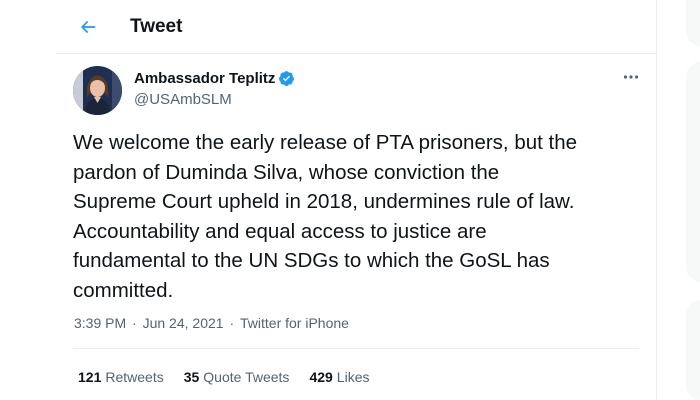 The height and width of the screenshot is (400, 700). What do you see at coordinates (246, 377) in the screenshot?
I see `quote-tweets-label: Quote Tweets` at bounding box center [246, 377].